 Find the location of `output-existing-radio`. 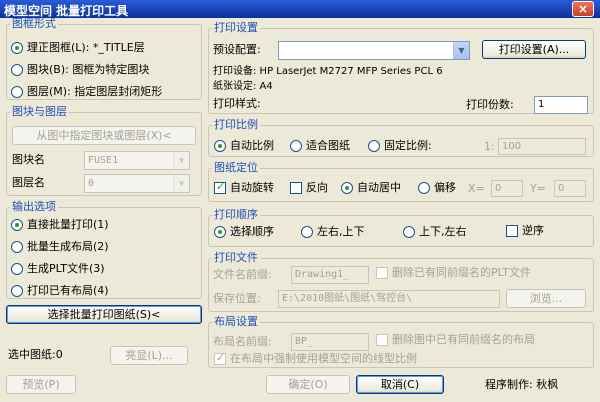

output-existing-radio is located at coordinates (17, 291).